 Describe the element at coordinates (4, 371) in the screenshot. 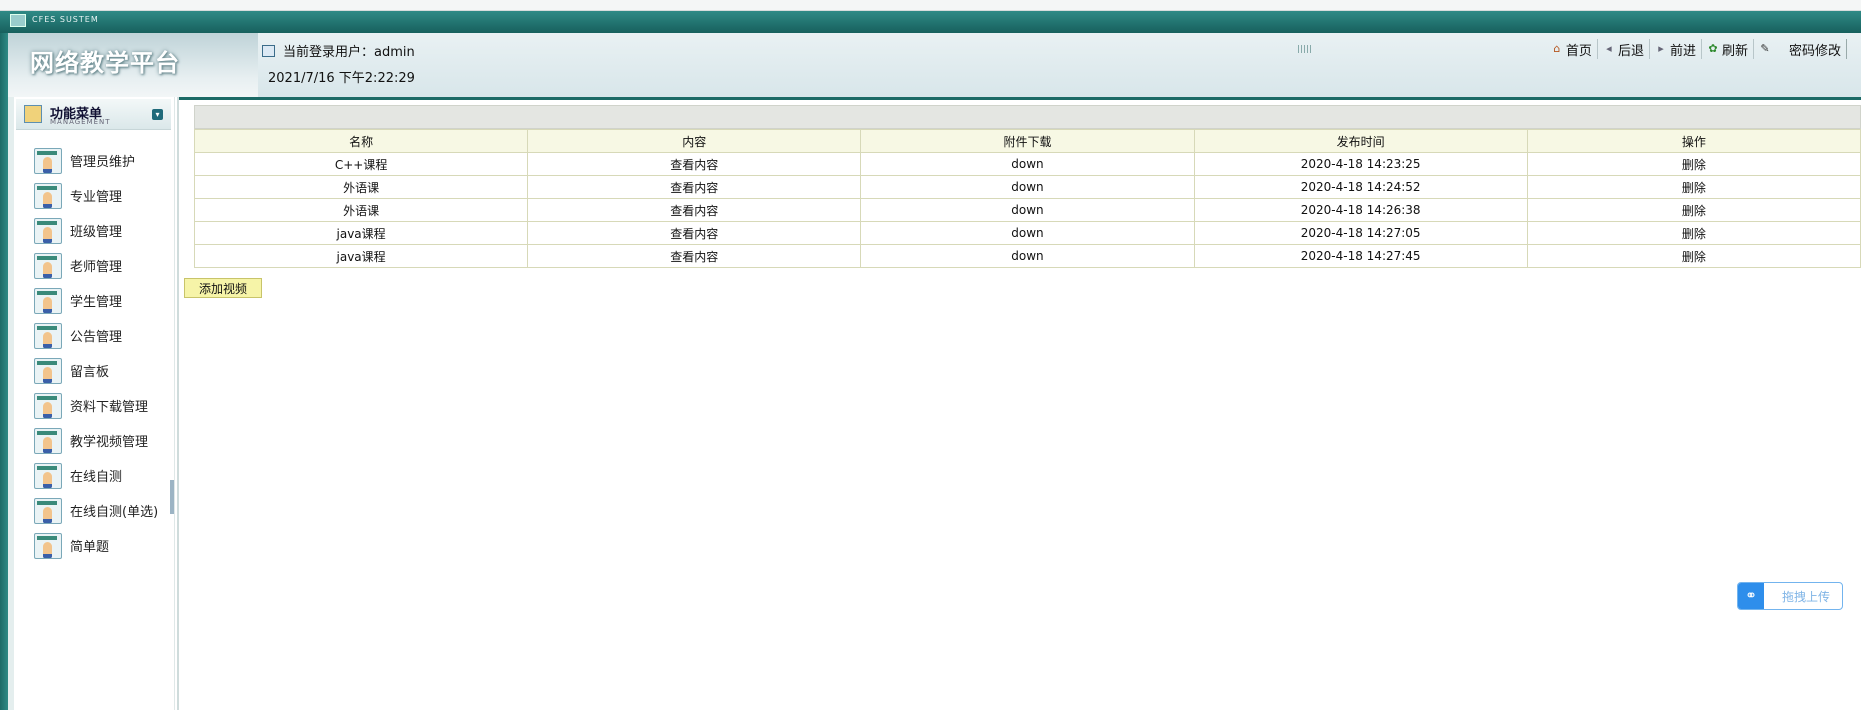

I see `left-frame-bar` at that location.